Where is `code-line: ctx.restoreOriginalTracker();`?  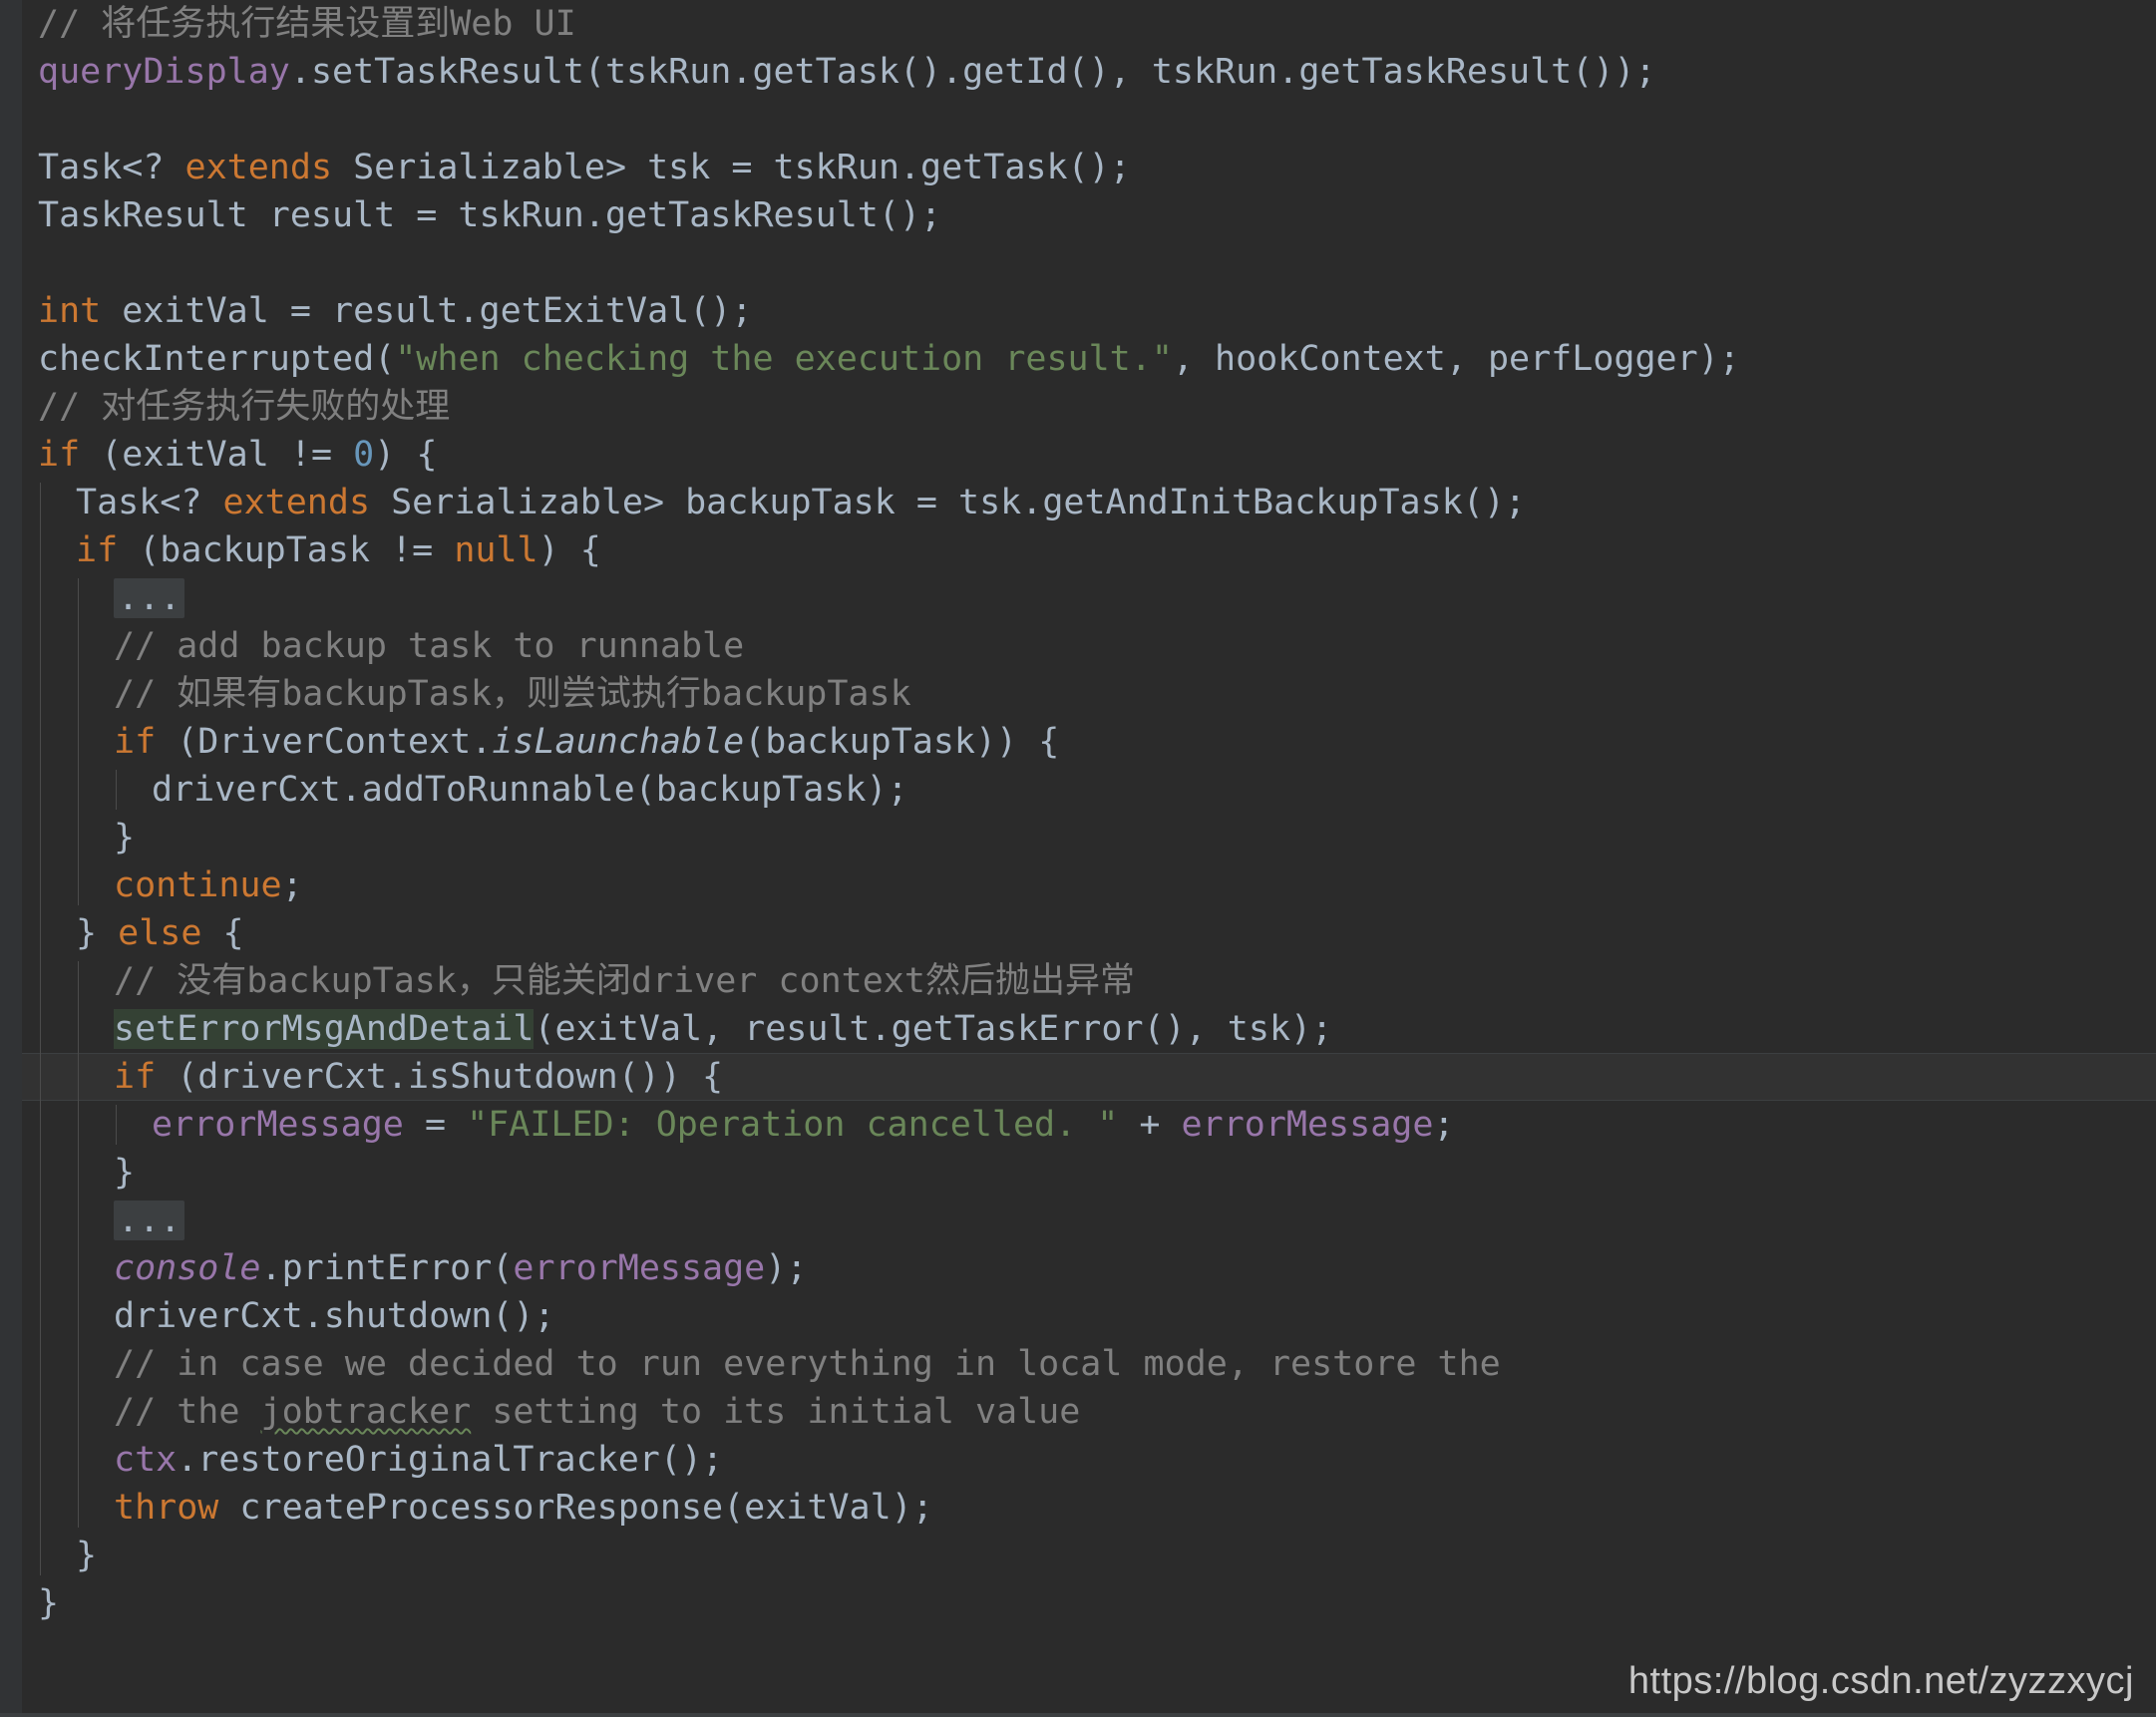
code-line: ctx.restoreOriginalTracker(); is located at coordinates (1089, 1460).